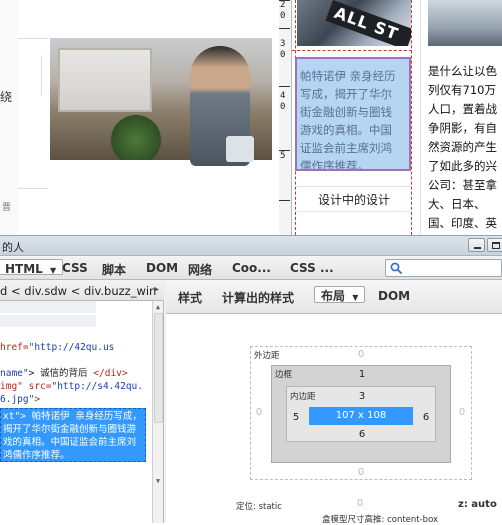 The image size is (502, 525). I want to click on tab-label: 布局, so click(333, 296).